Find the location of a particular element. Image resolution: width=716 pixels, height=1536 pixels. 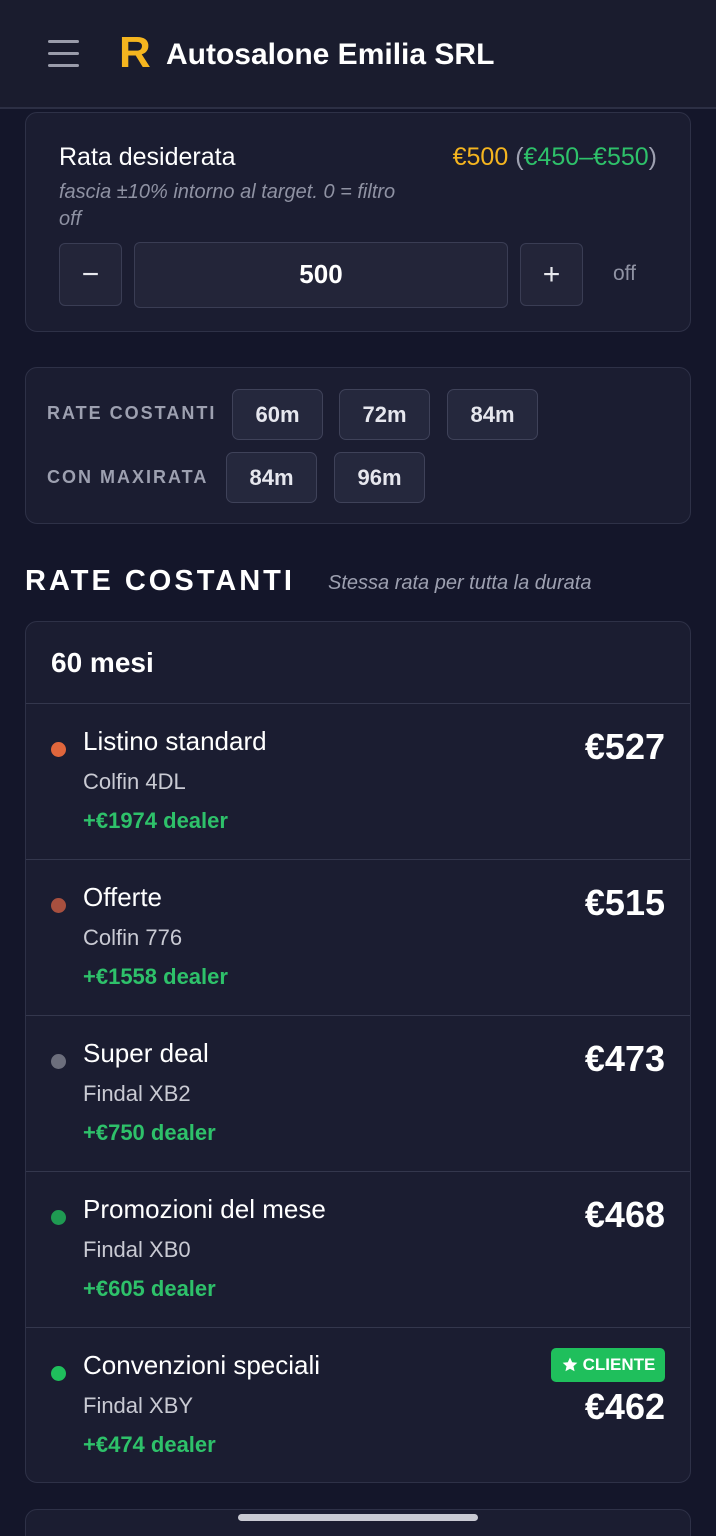

app-header: R Autosalone Emilia SRL is located at coordinates (358, 54).